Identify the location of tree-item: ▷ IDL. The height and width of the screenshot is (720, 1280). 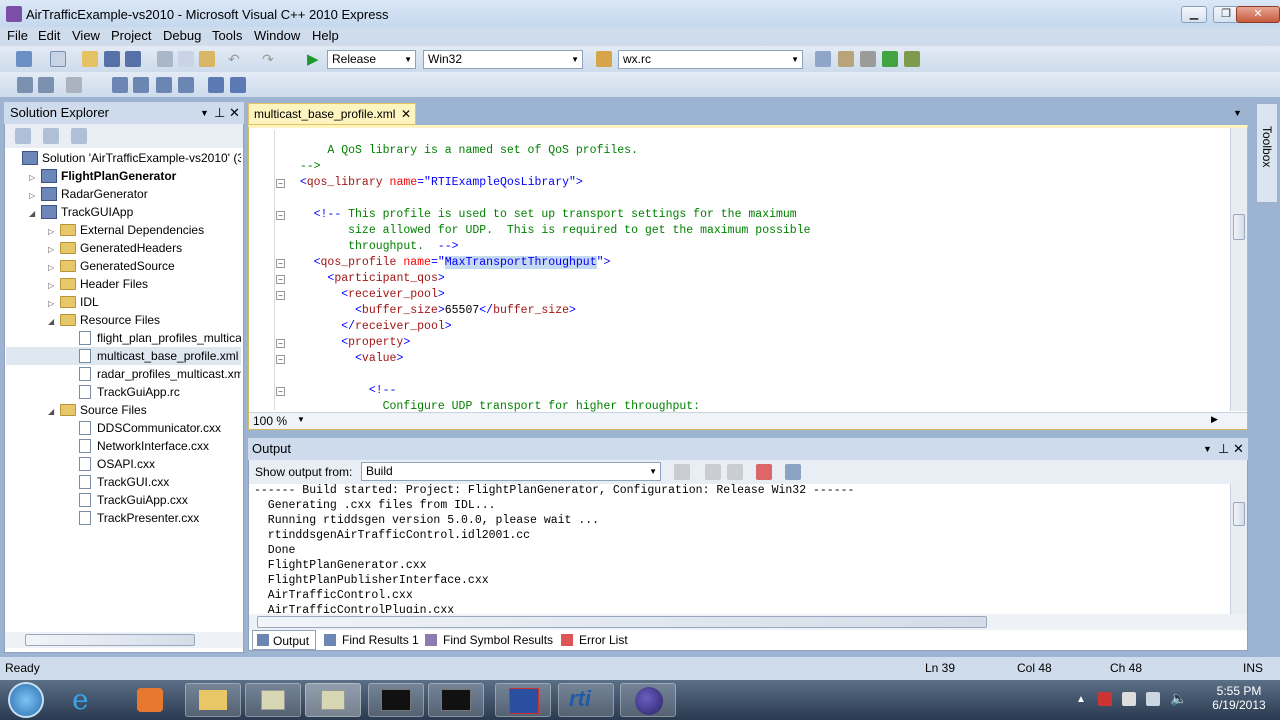
(123, 302).